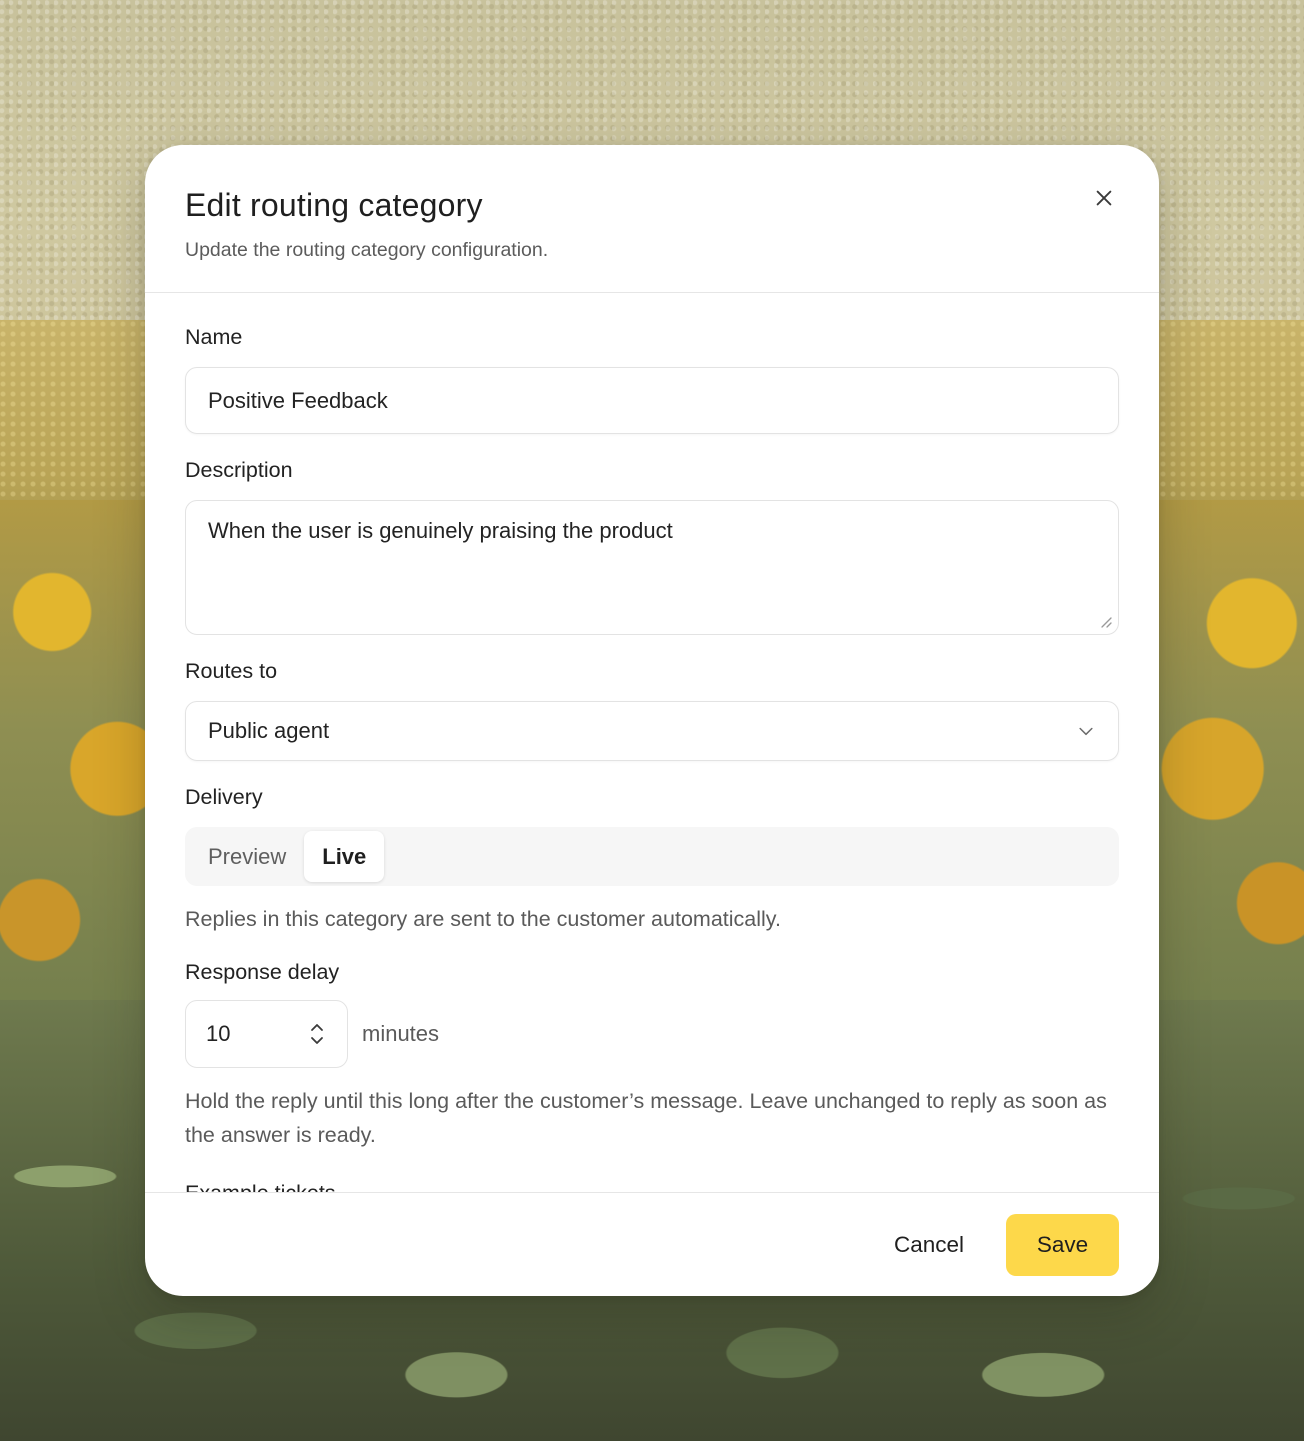 Image resolution: width=1304 pixels, height=1441 pixels. What do you see at coordinates (652, 1244) in the screenshot?
I see `dialog-footer: Cancel Save` at bounding box center [652, 1244].